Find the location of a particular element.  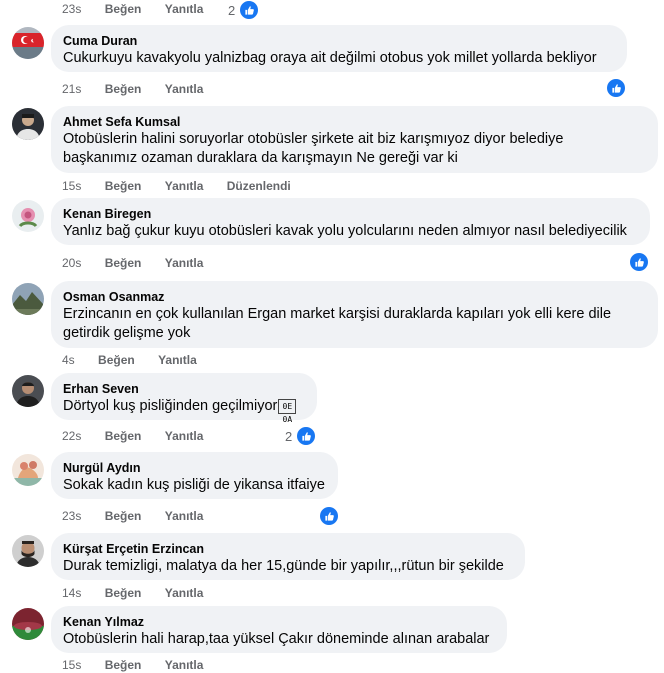

comment-meta: 22s Beğen Yanıtla is located at coordinates (142, 436).